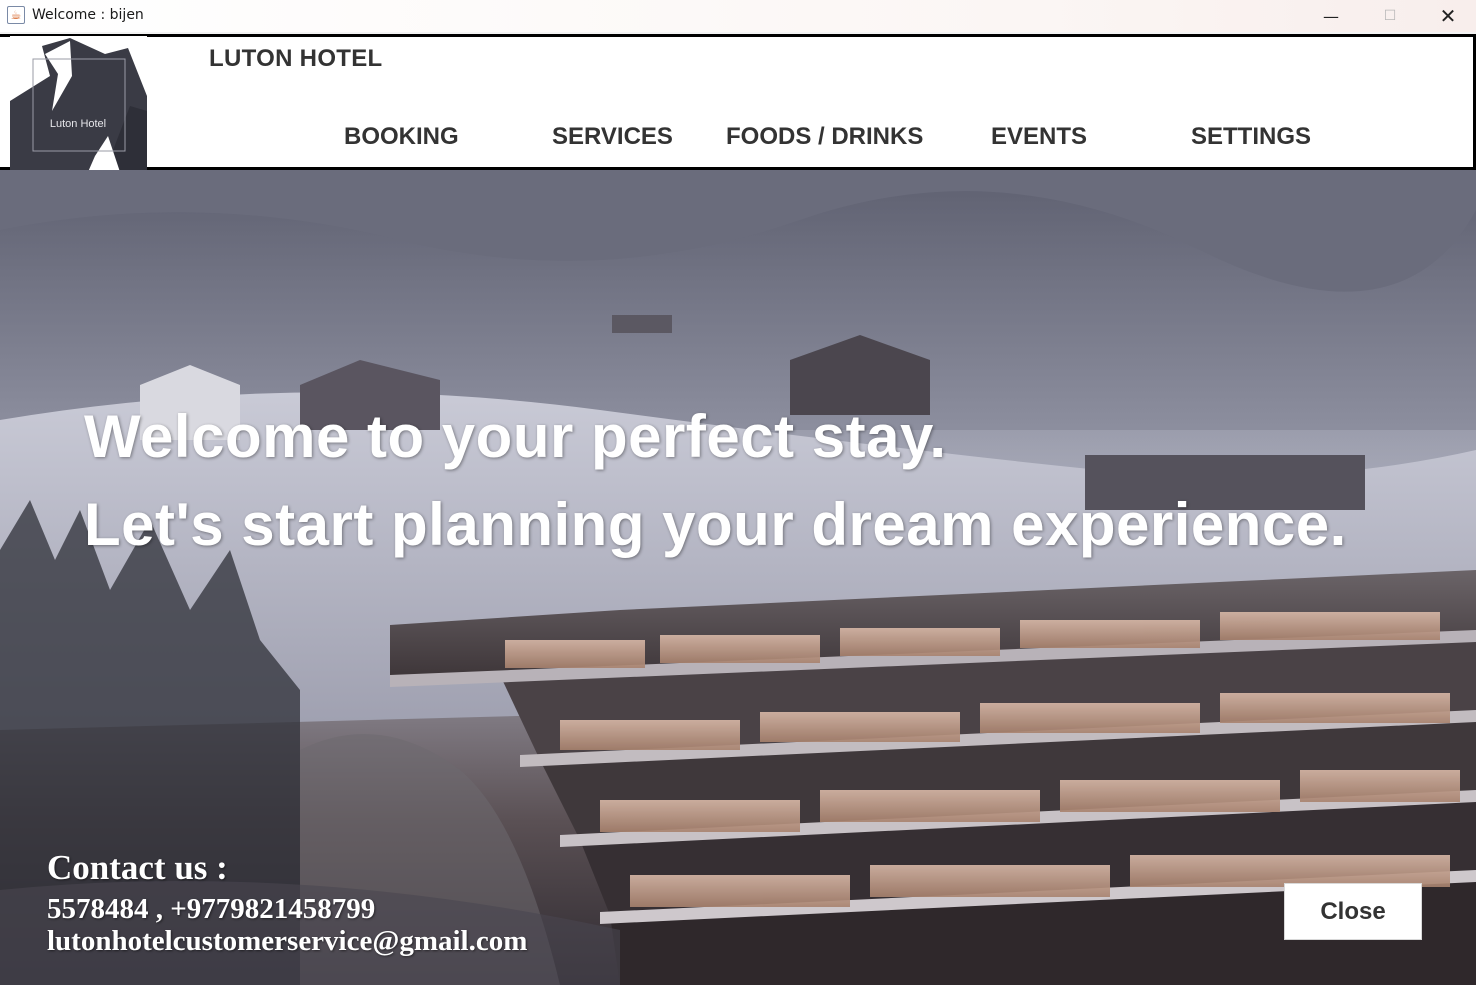 This screenshot has height=985, width=1476. What do you see at coordinates (78, 124) in the screenshot?
I see `logo-text: Luton Hotel` at bounding box center [78, 124].